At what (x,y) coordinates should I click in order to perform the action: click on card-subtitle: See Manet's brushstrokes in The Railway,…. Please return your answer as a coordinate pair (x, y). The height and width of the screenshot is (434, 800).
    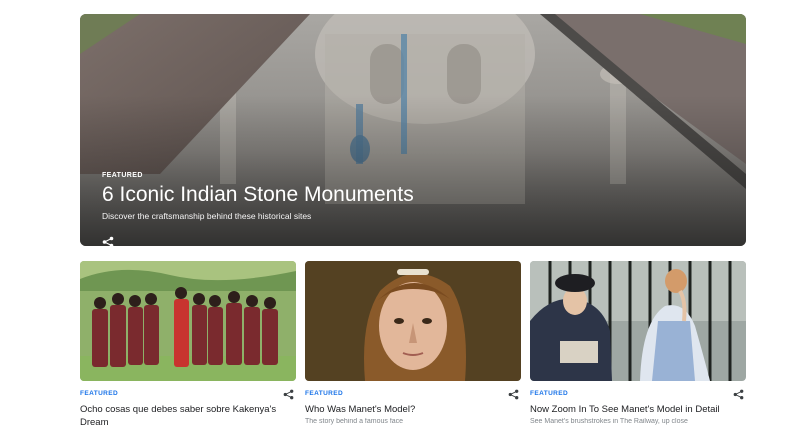
    Looking at the image, I should click on (609, 421).